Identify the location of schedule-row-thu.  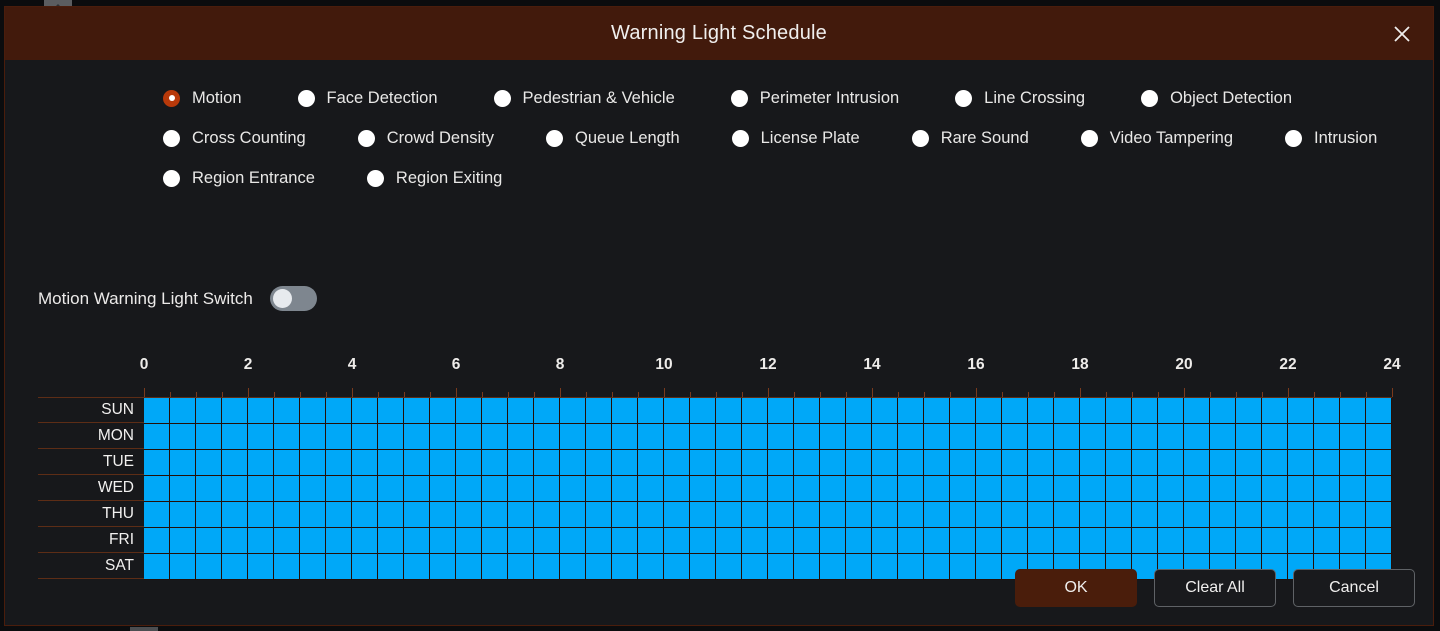
(768, 515).